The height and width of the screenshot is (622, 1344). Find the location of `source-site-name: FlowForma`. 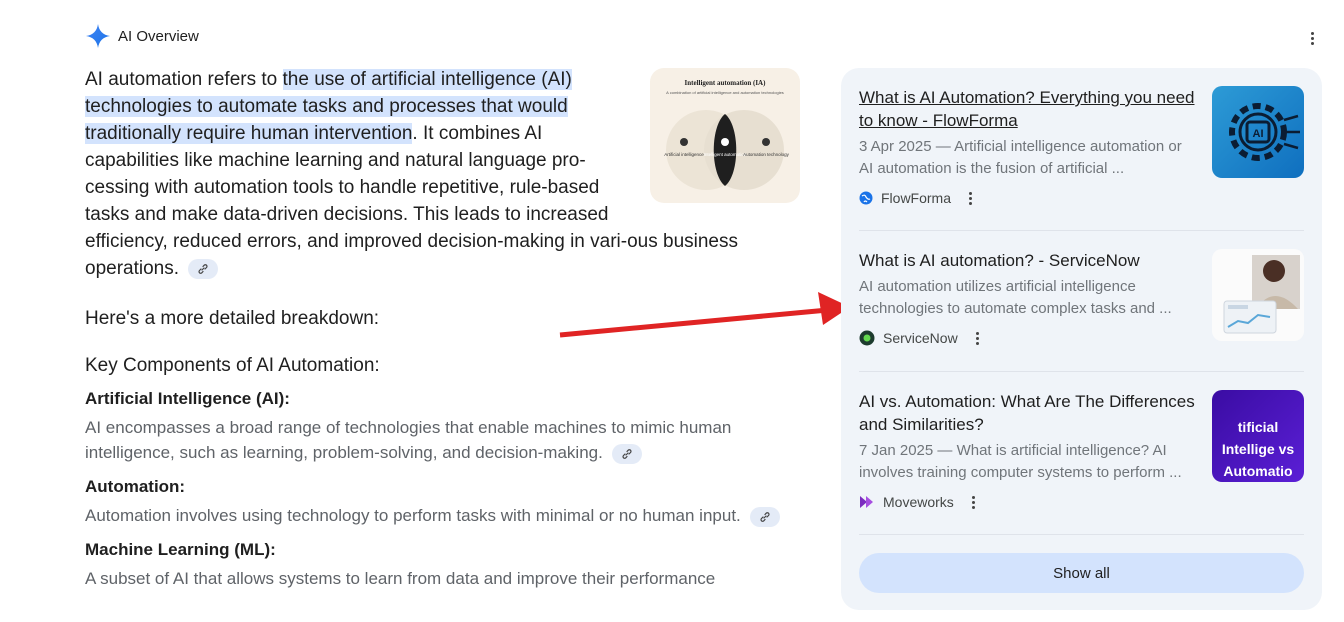

source-site-name: FlowForma is located at coordinates (916, 198).